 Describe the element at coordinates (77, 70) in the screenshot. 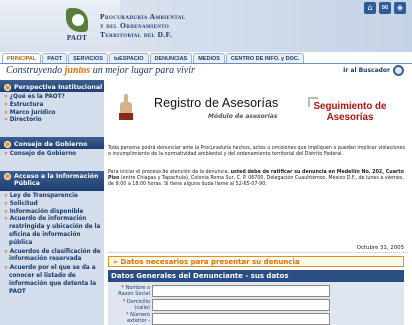

I see `slogan-highlight: juntos` at that location.